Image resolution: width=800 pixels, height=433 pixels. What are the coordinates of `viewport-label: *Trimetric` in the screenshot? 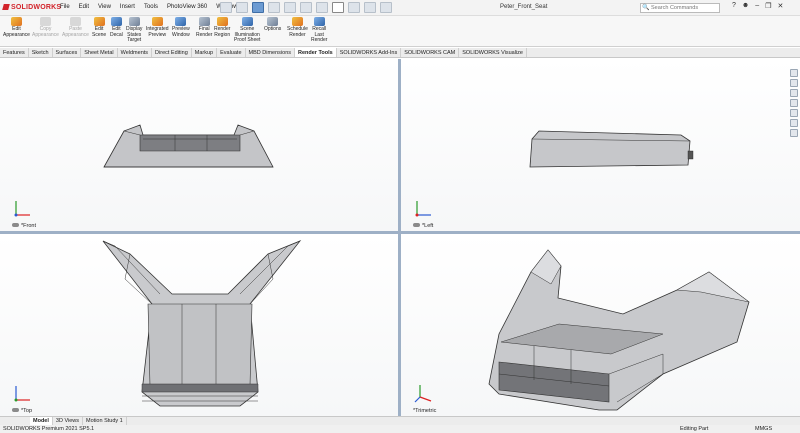 It's located at (425, 411).